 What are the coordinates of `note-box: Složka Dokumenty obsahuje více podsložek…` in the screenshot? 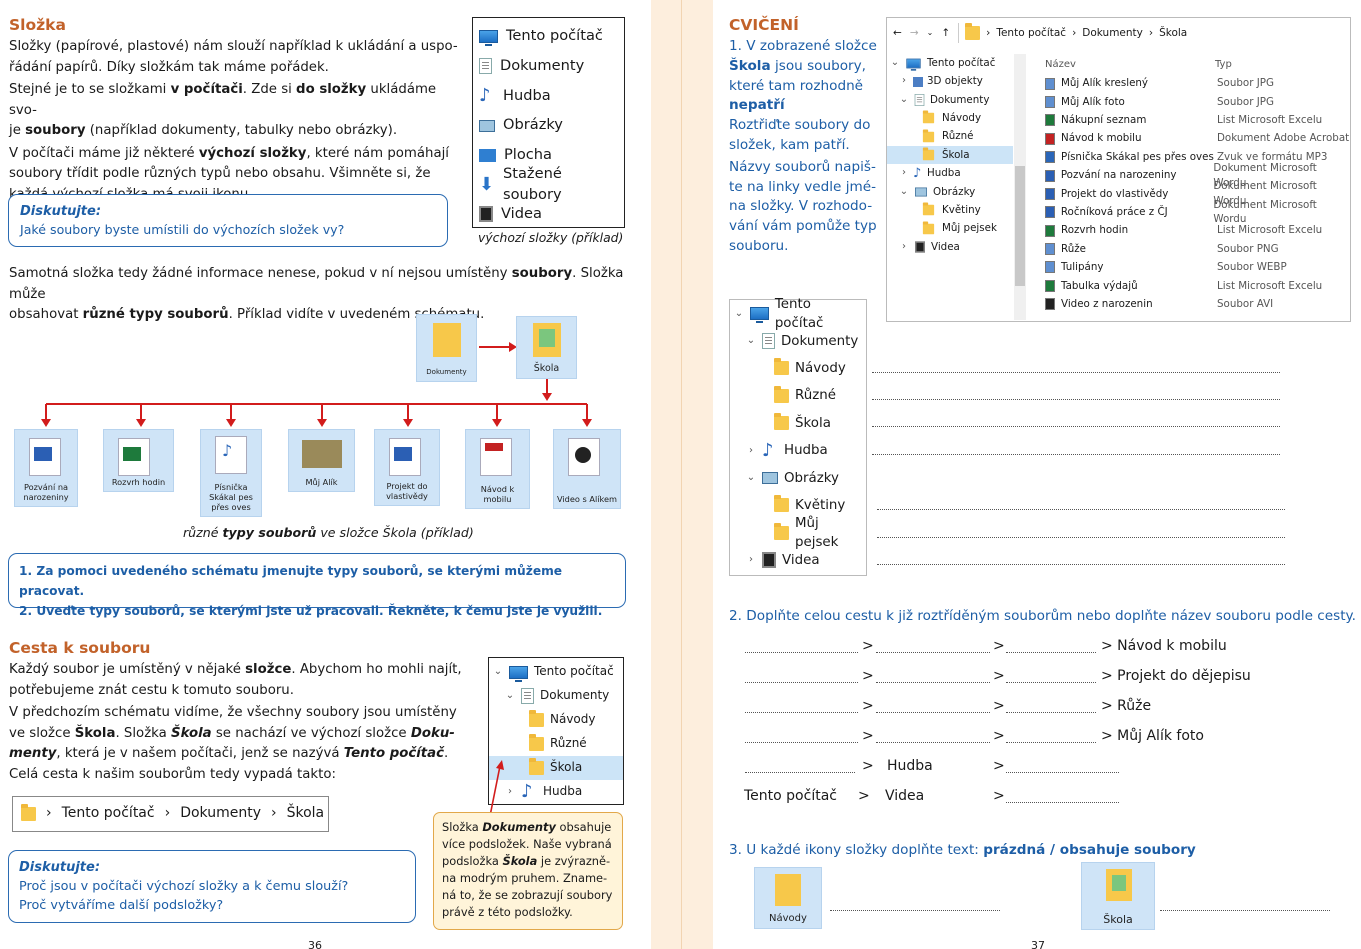 It's located at (528, 871).